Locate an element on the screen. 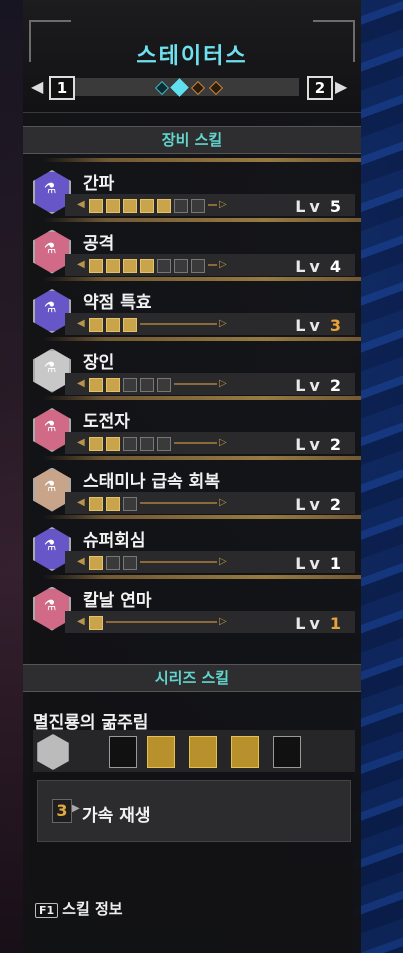  page-title: 스테이터스 is located at coordinates (192, 56).